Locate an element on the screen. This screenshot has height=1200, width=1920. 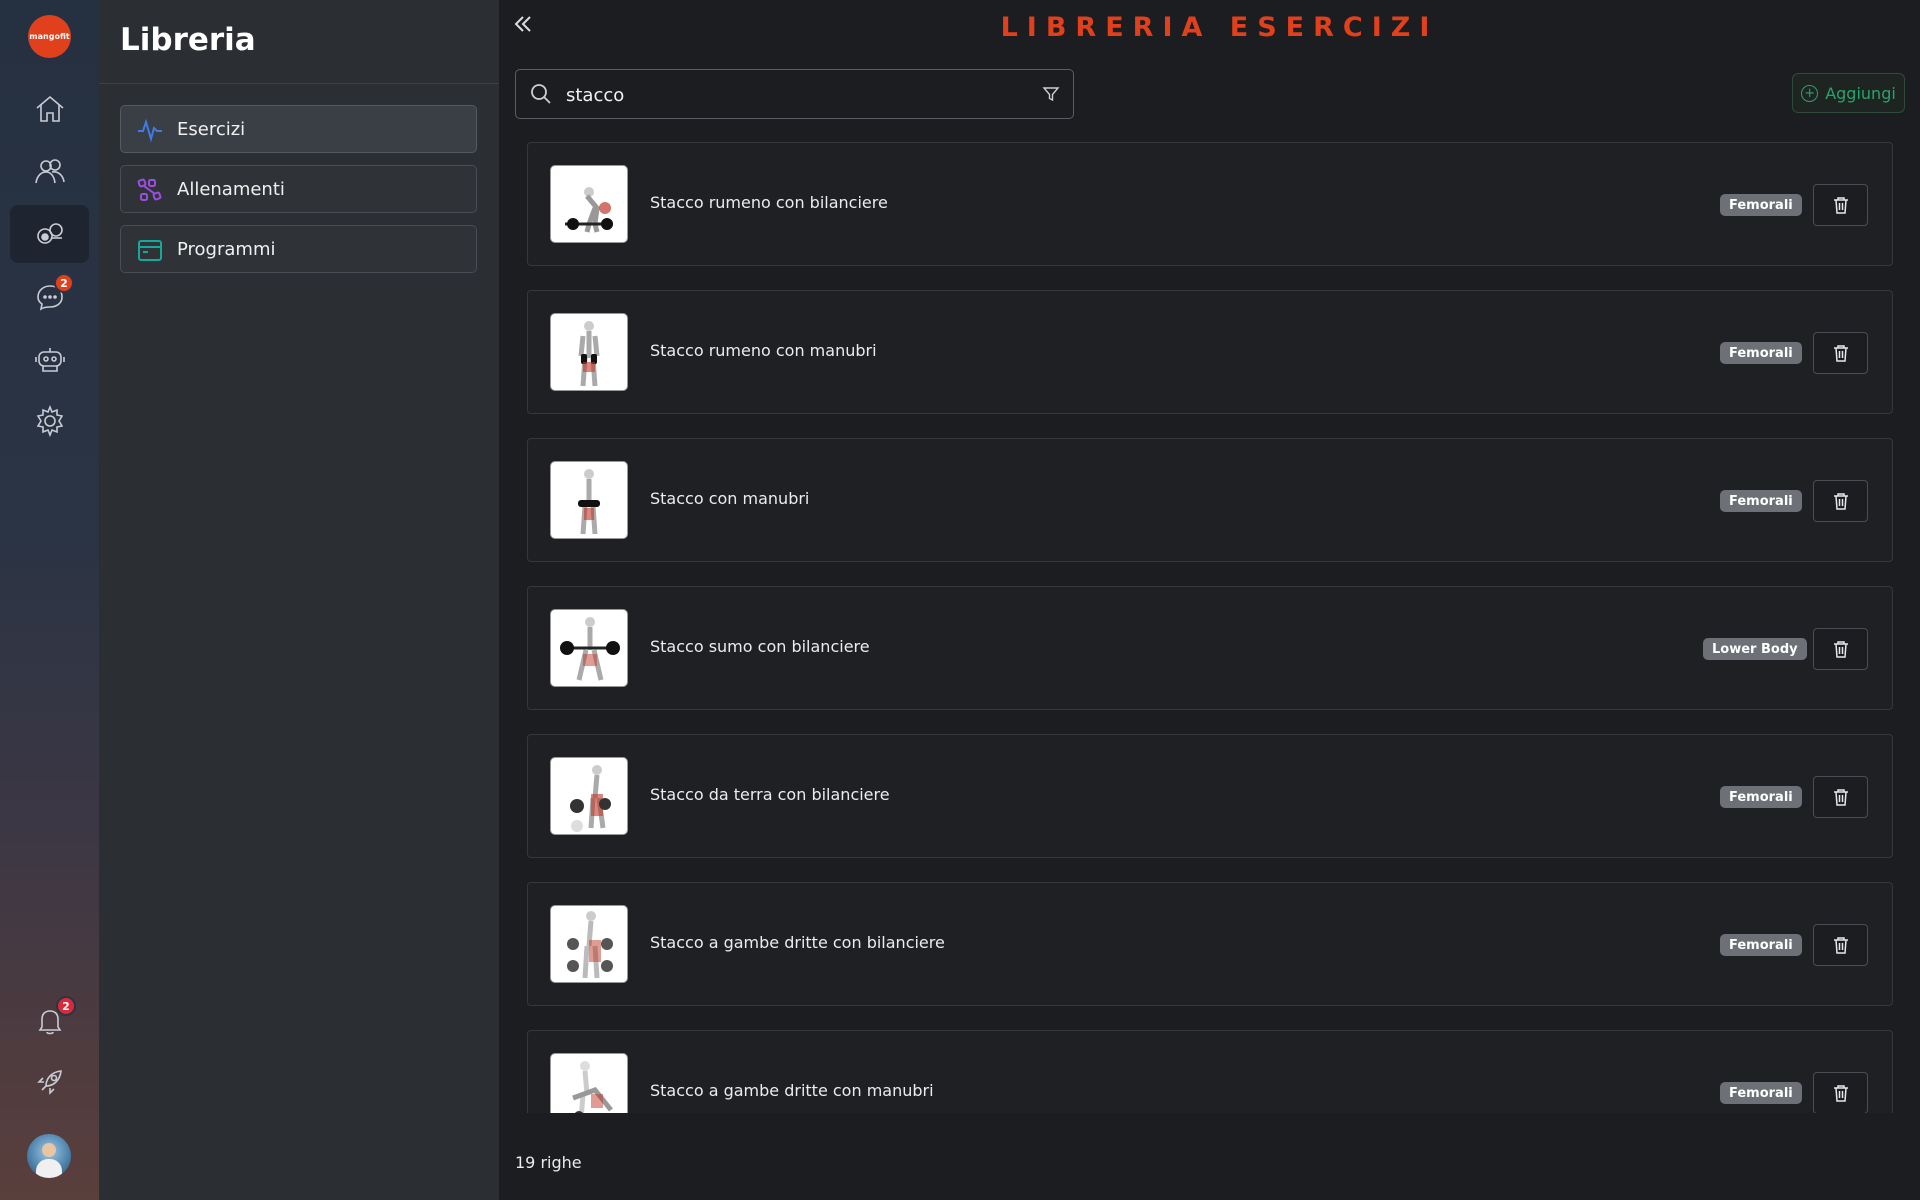
search-input is located at coordinates (786, 95).